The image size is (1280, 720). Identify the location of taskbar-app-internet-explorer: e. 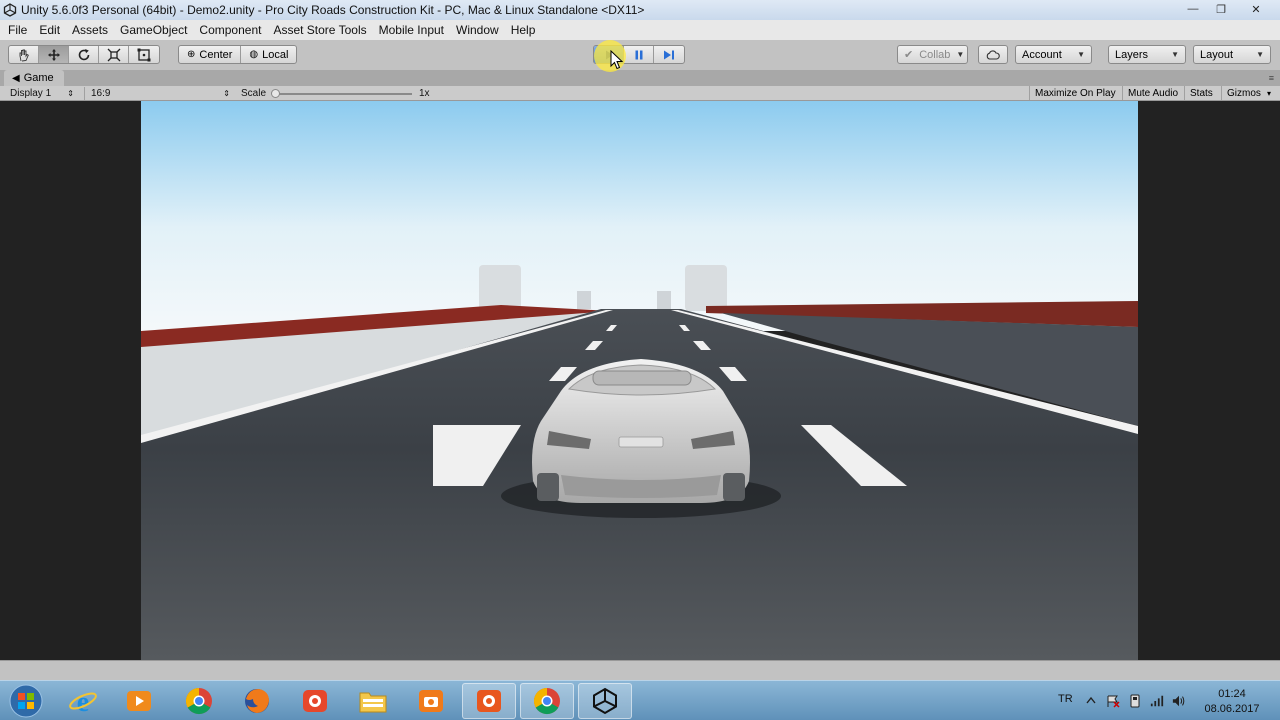
(83, 701).